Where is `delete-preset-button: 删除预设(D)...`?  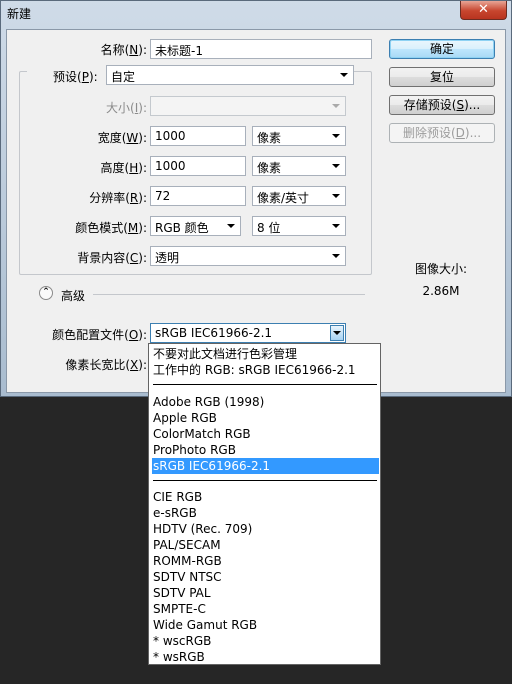
delete-preset-button: 删除预设(D)... is located at coordinates (442, 133).